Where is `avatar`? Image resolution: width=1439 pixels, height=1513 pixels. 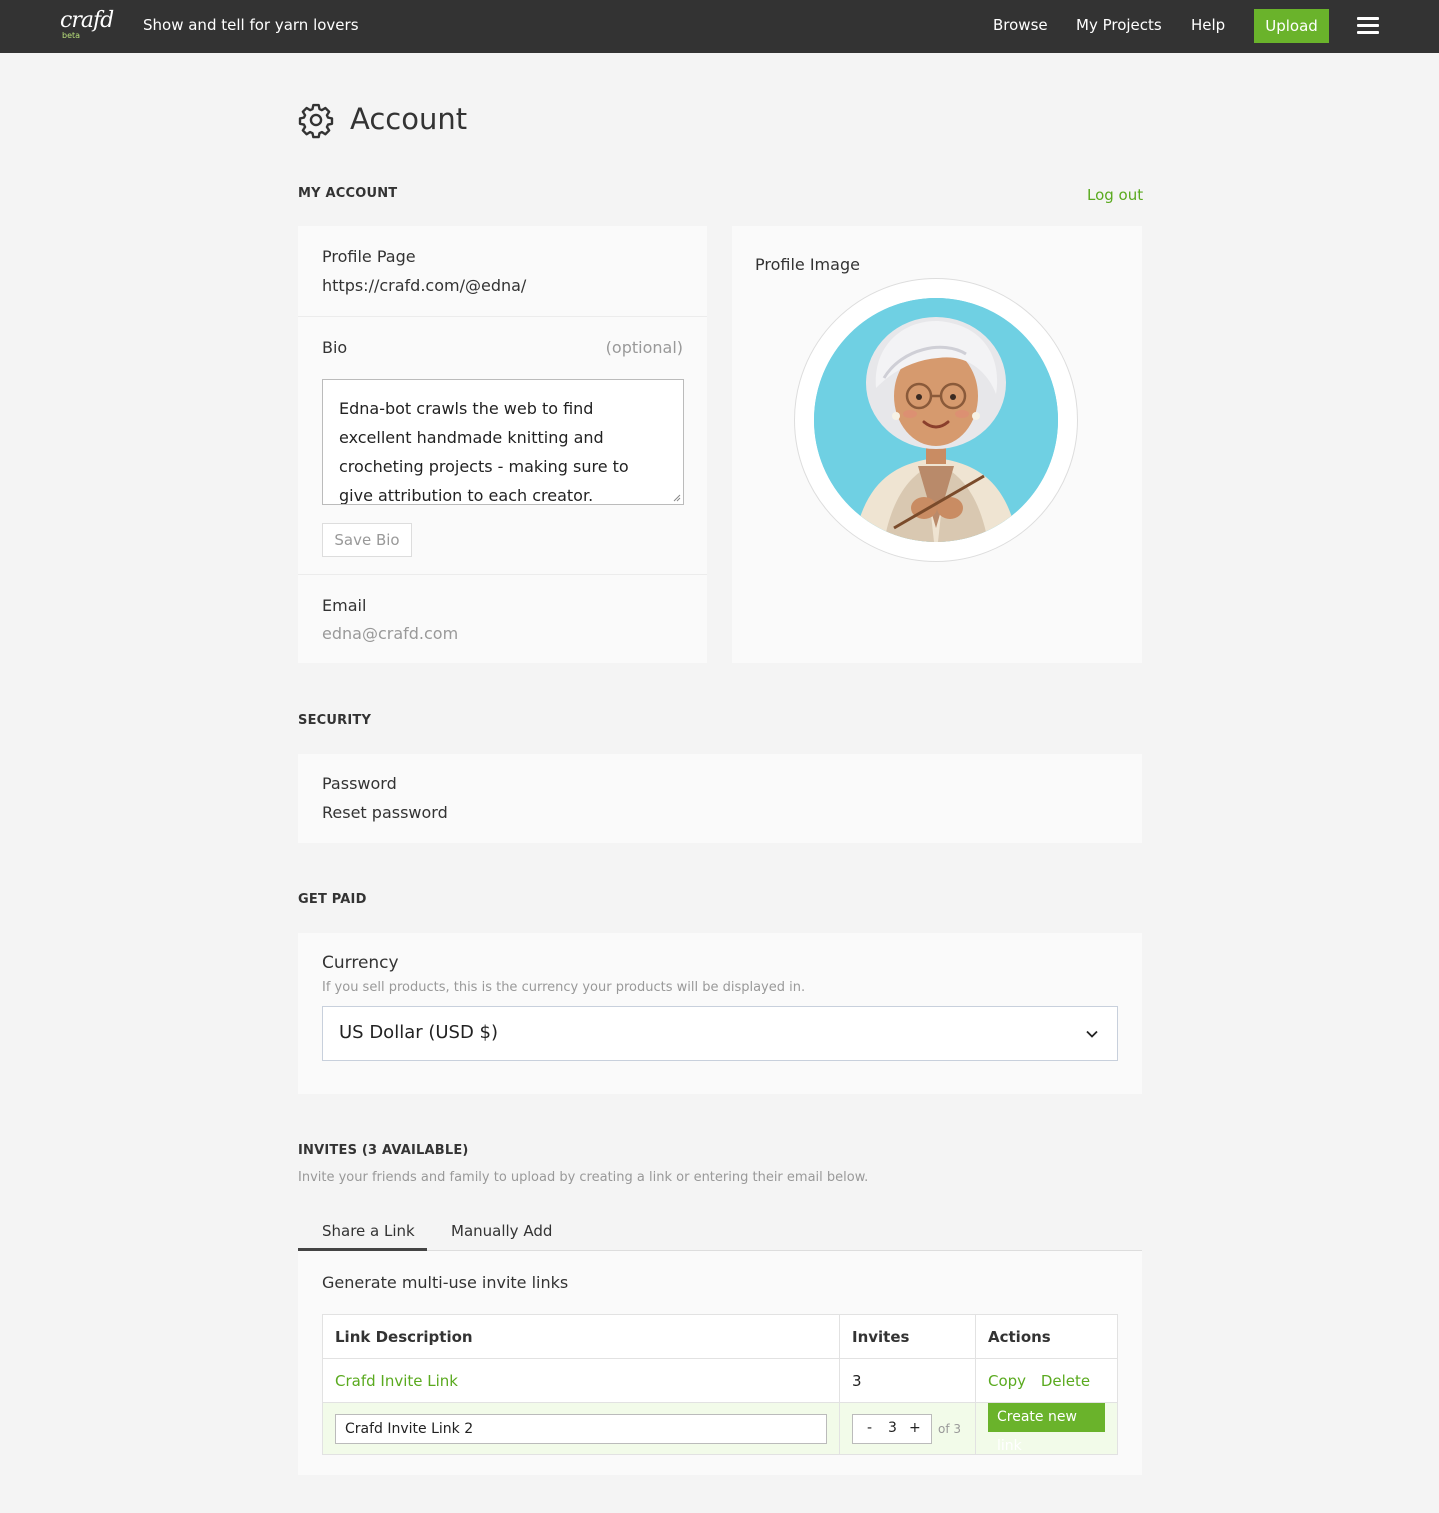 avatar is located at coordinates (936, 420).